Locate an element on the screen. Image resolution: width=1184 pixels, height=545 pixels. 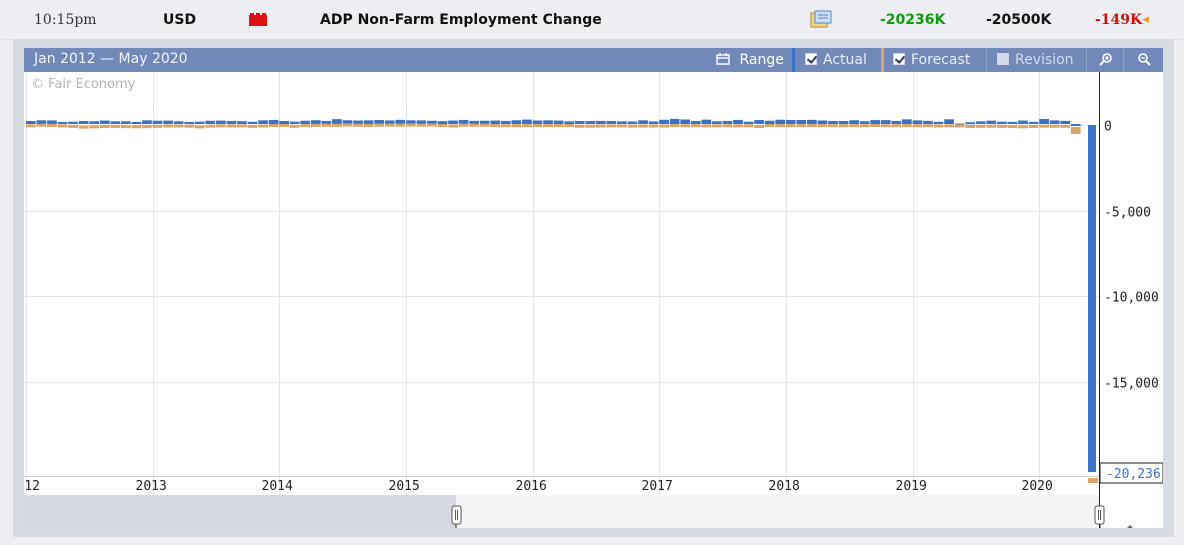
actual-checkbox is located at coordinates (811, 59).